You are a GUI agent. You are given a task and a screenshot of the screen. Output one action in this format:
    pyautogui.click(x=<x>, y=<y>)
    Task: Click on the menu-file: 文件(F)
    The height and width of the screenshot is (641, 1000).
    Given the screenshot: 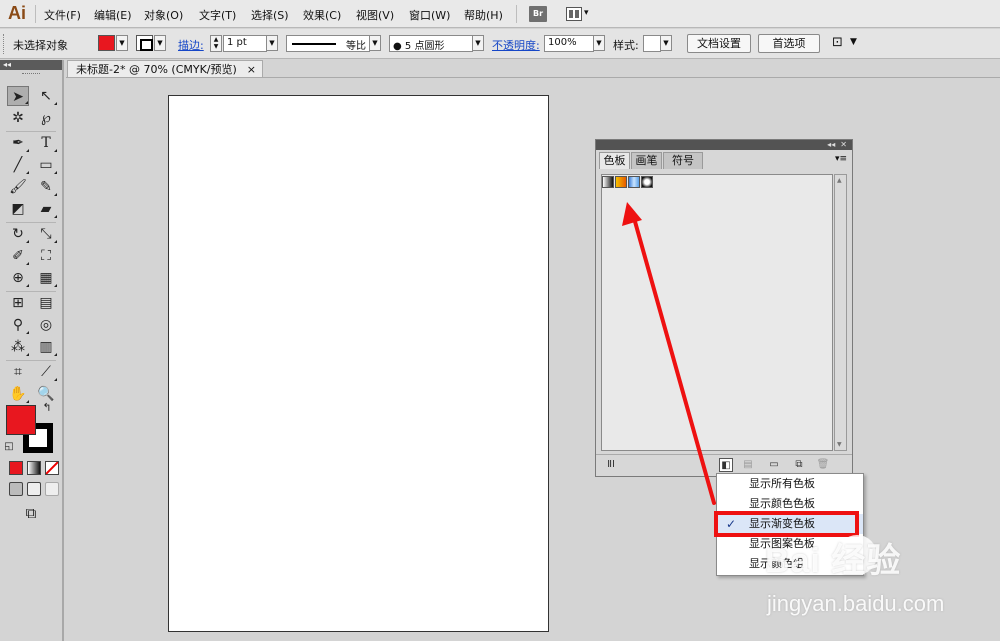 What is the action you would take?
    pyautogui.click(x=62, y=15)
    